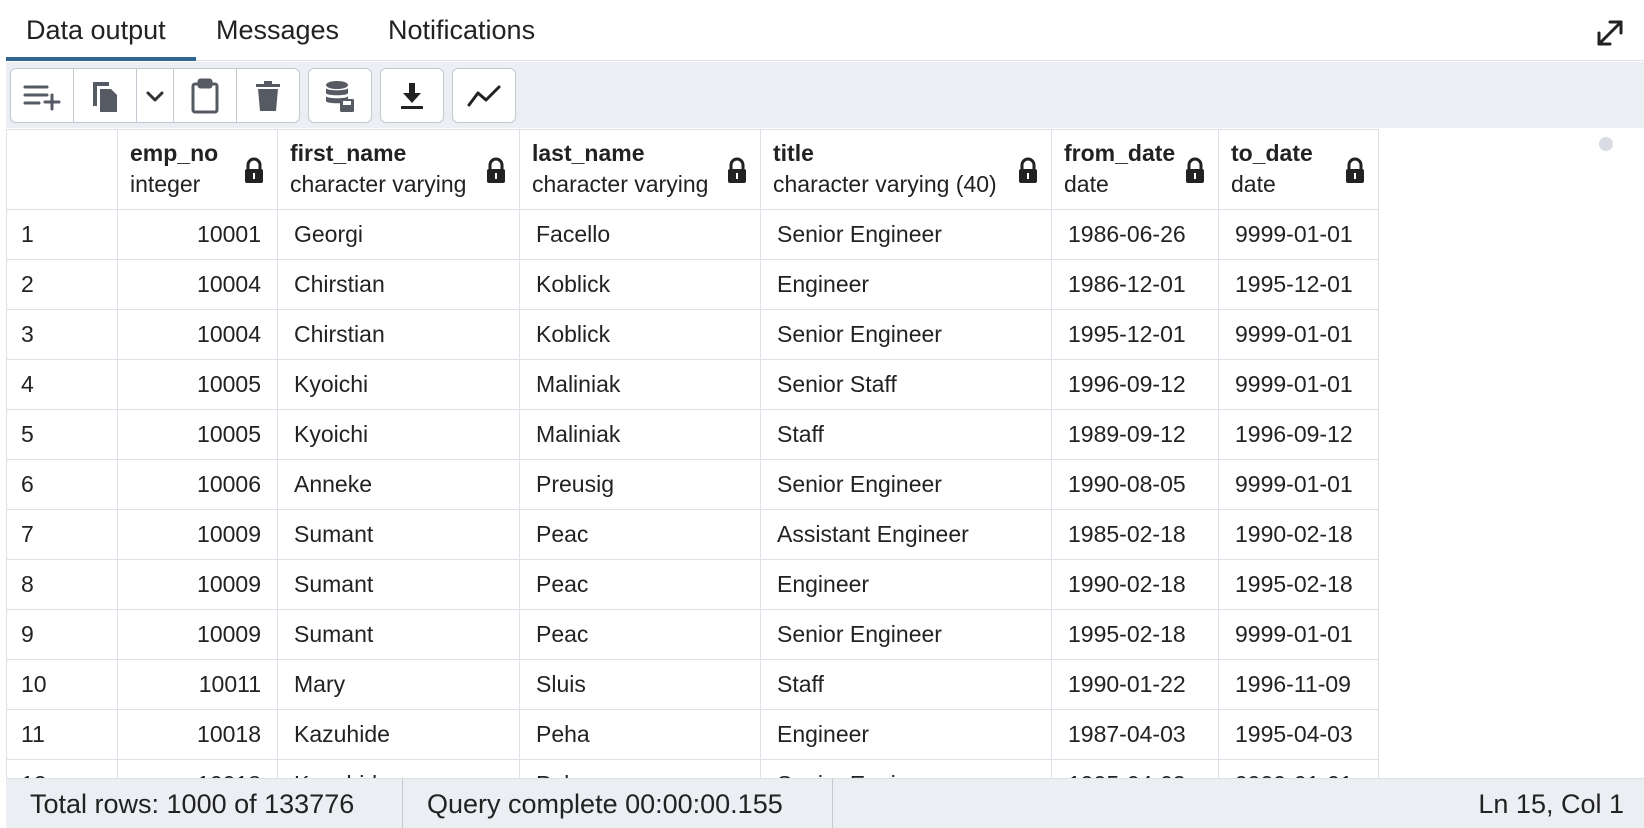 The width and height of the screenshot is (1644, 828). Describe the element at coordinates (1298, 584) in the screenshot. I see `cell-to-date: 1995-02-18` at that location.